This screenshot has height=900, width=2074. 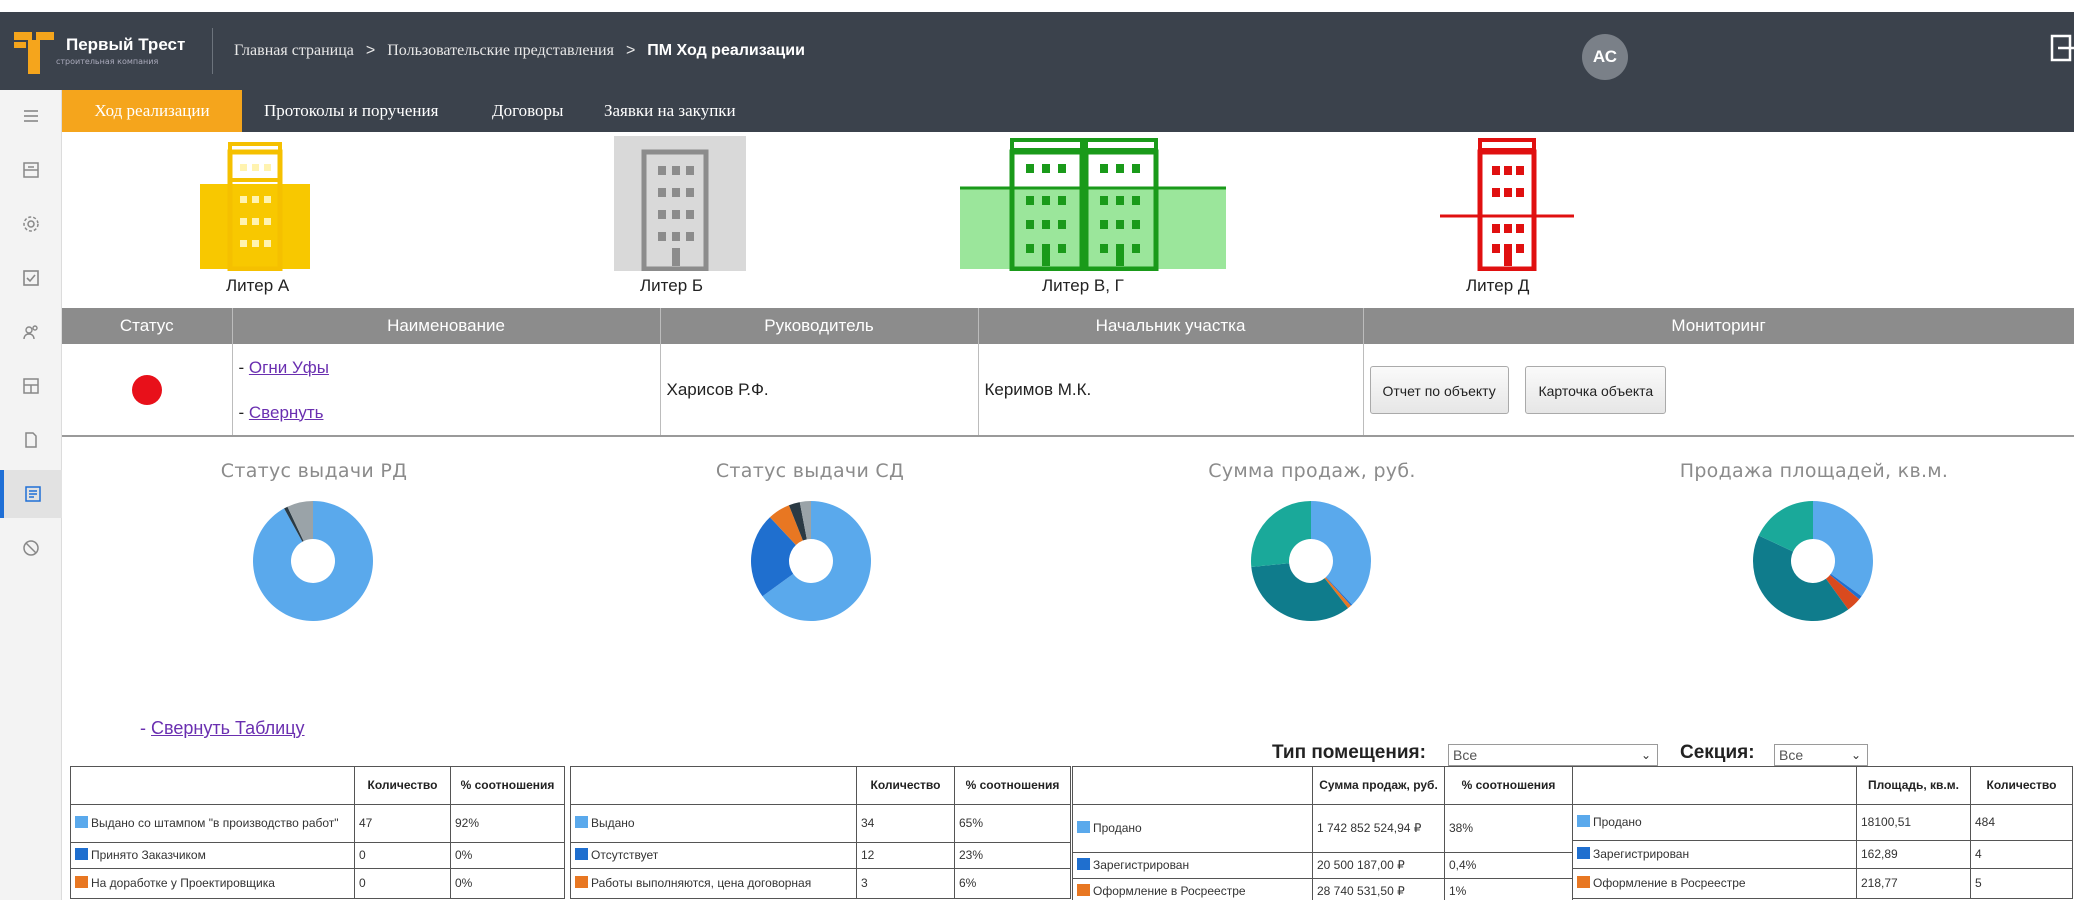 I want to click on manager-value: Харисов Р.Ф., so click(x=819, y=390).